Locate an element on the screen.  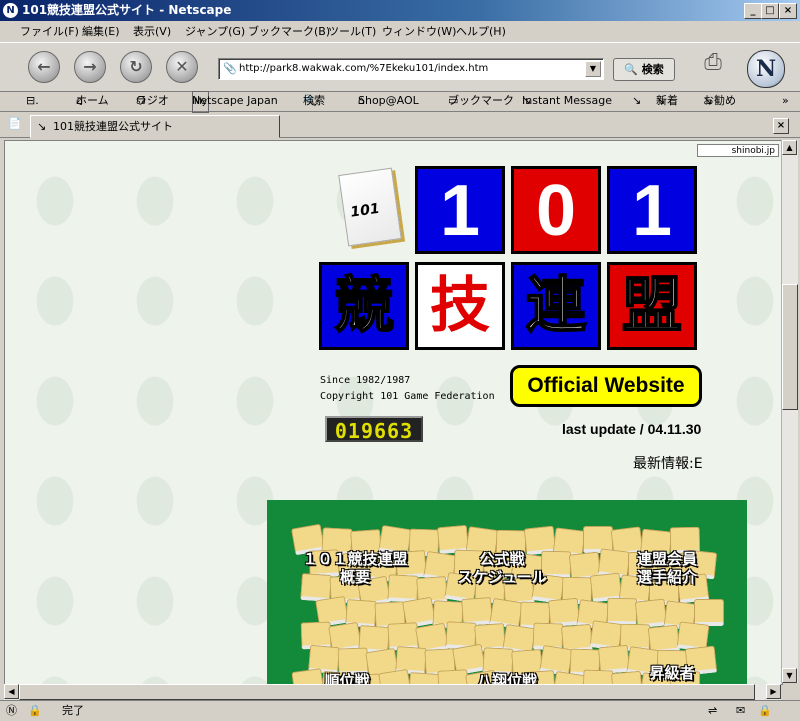
tab-active: ↘ 101競技連盟公式サイト is located at coordinates (155, 126).